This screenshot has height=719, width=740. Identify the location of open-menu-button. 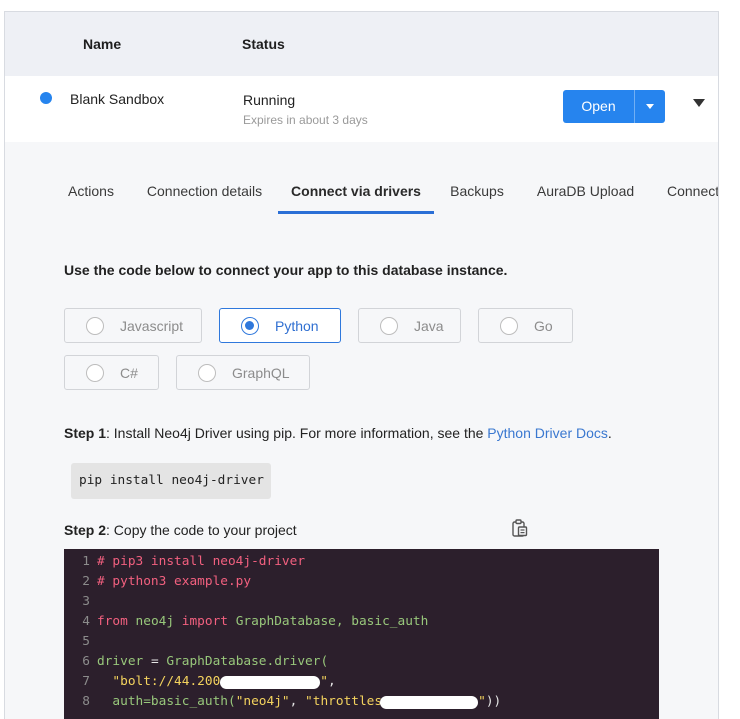
(650, 106).